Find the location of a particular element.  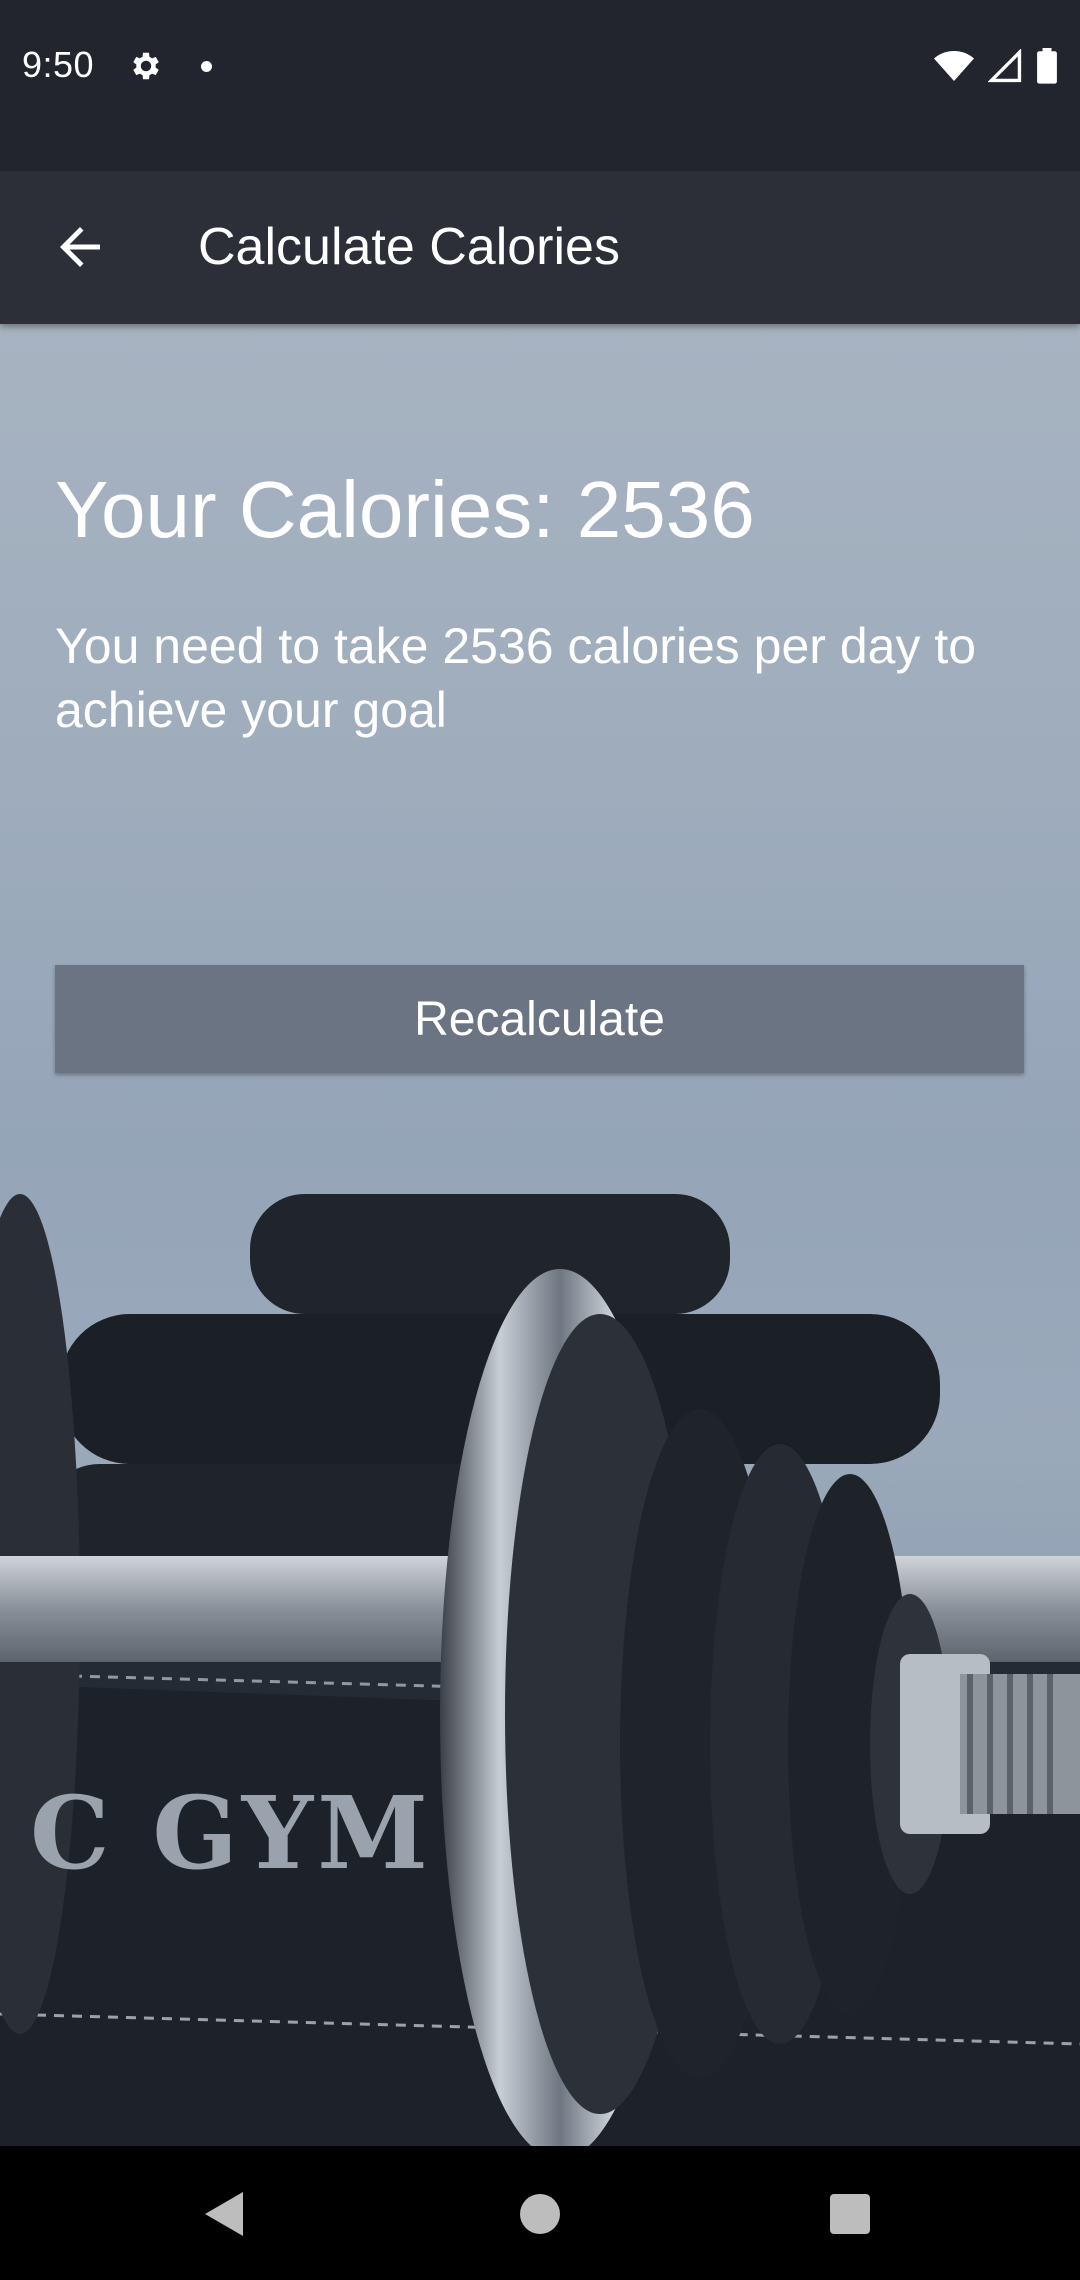

nav-recents-icon is located at coordinates (850, 2214).